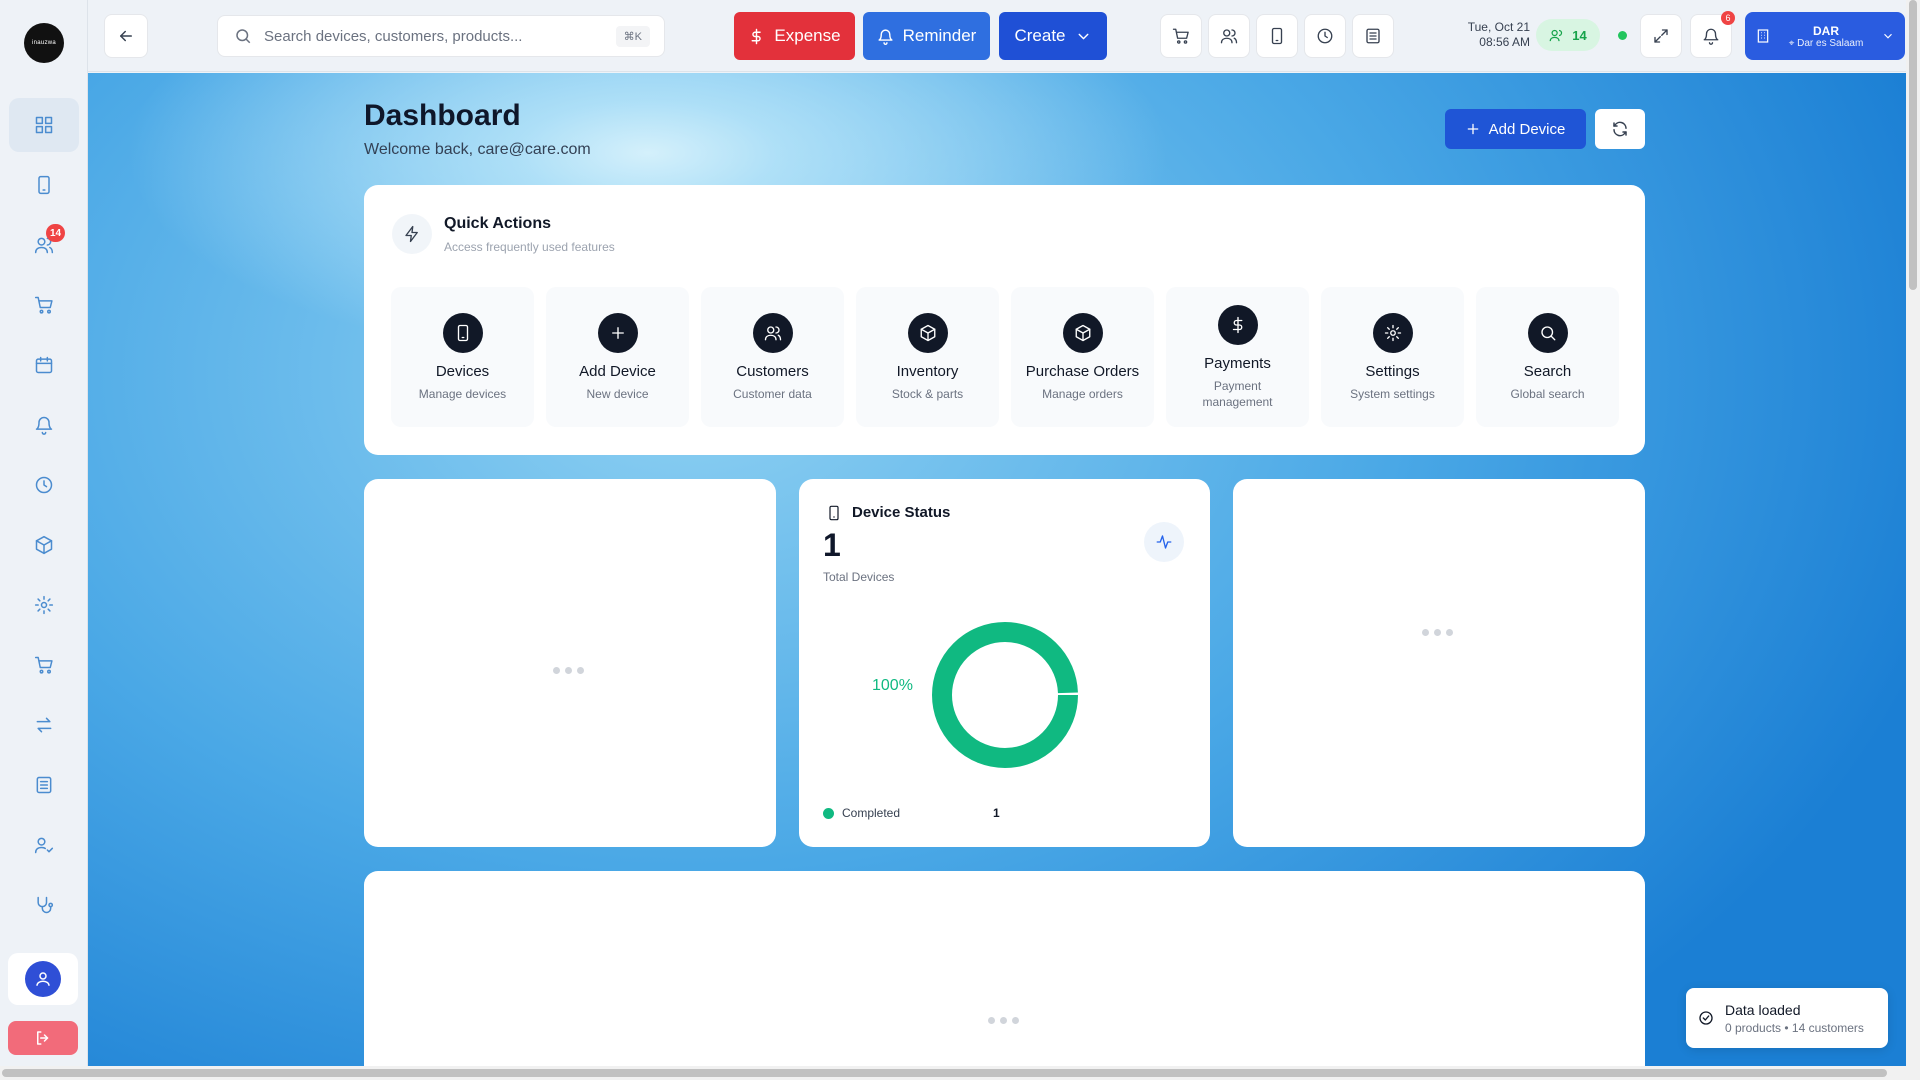 The width and height of the screenshot is (1920, 1080). Describe the element at coordinates (1579, 35) in the screenshot. I see `online-users-count: 14` at that location.